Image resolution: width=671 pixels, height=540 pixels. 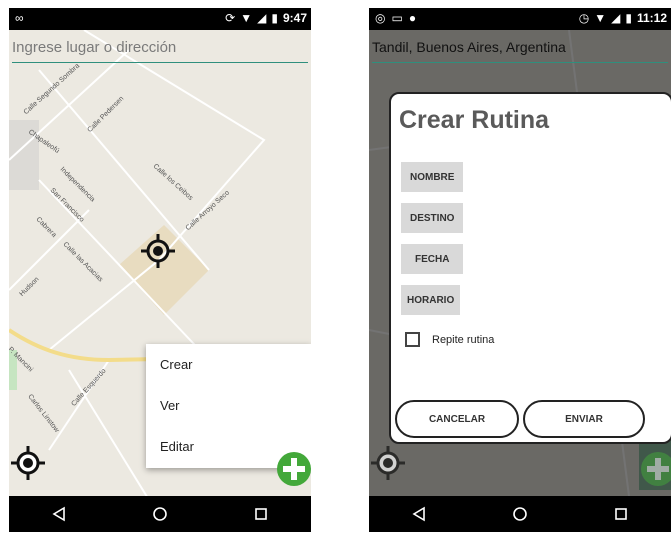 What do you see at coordinates (160, 19) in the screenshot?
I see `status-bar: ∞ ⟳ ▼ ◢ ▮ 9:47` at bounding box center [160, 19].